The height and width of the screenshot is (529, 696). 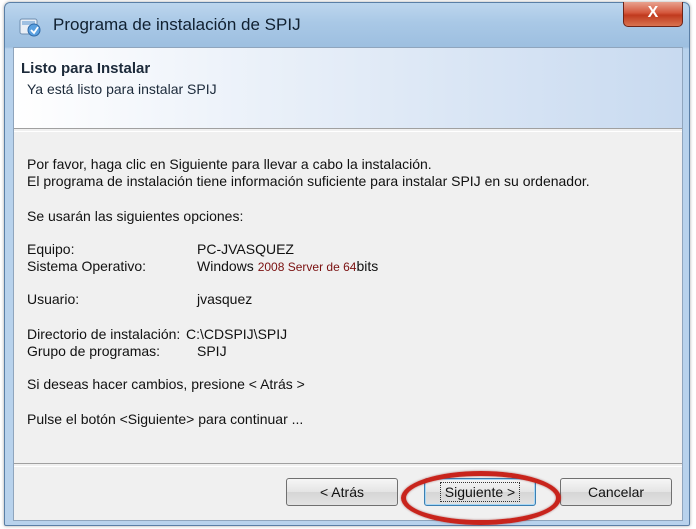 I want to click on title-bar: Programa de instalación de SPIJ X, so click(x=347, y=25).